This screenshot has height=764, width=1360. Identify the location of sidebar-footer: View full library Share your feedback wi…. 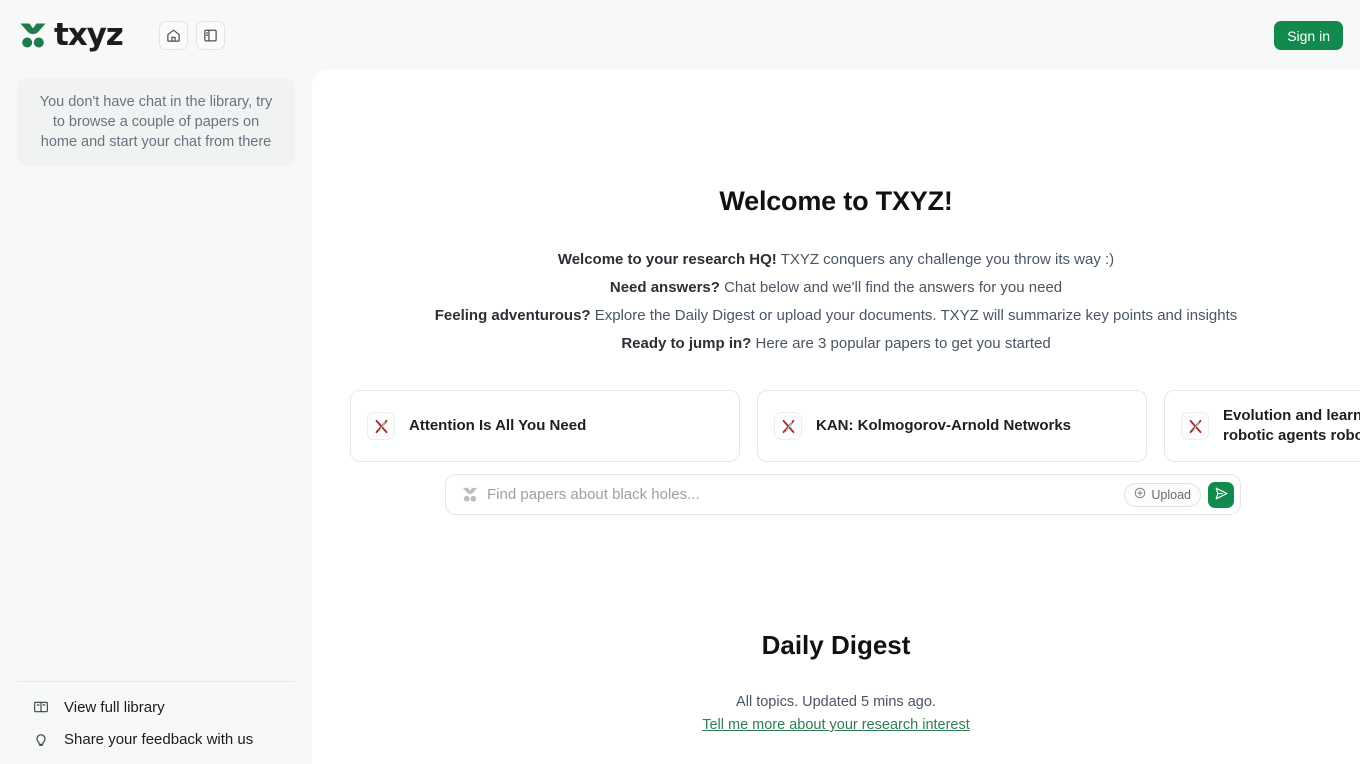
(156, 722).